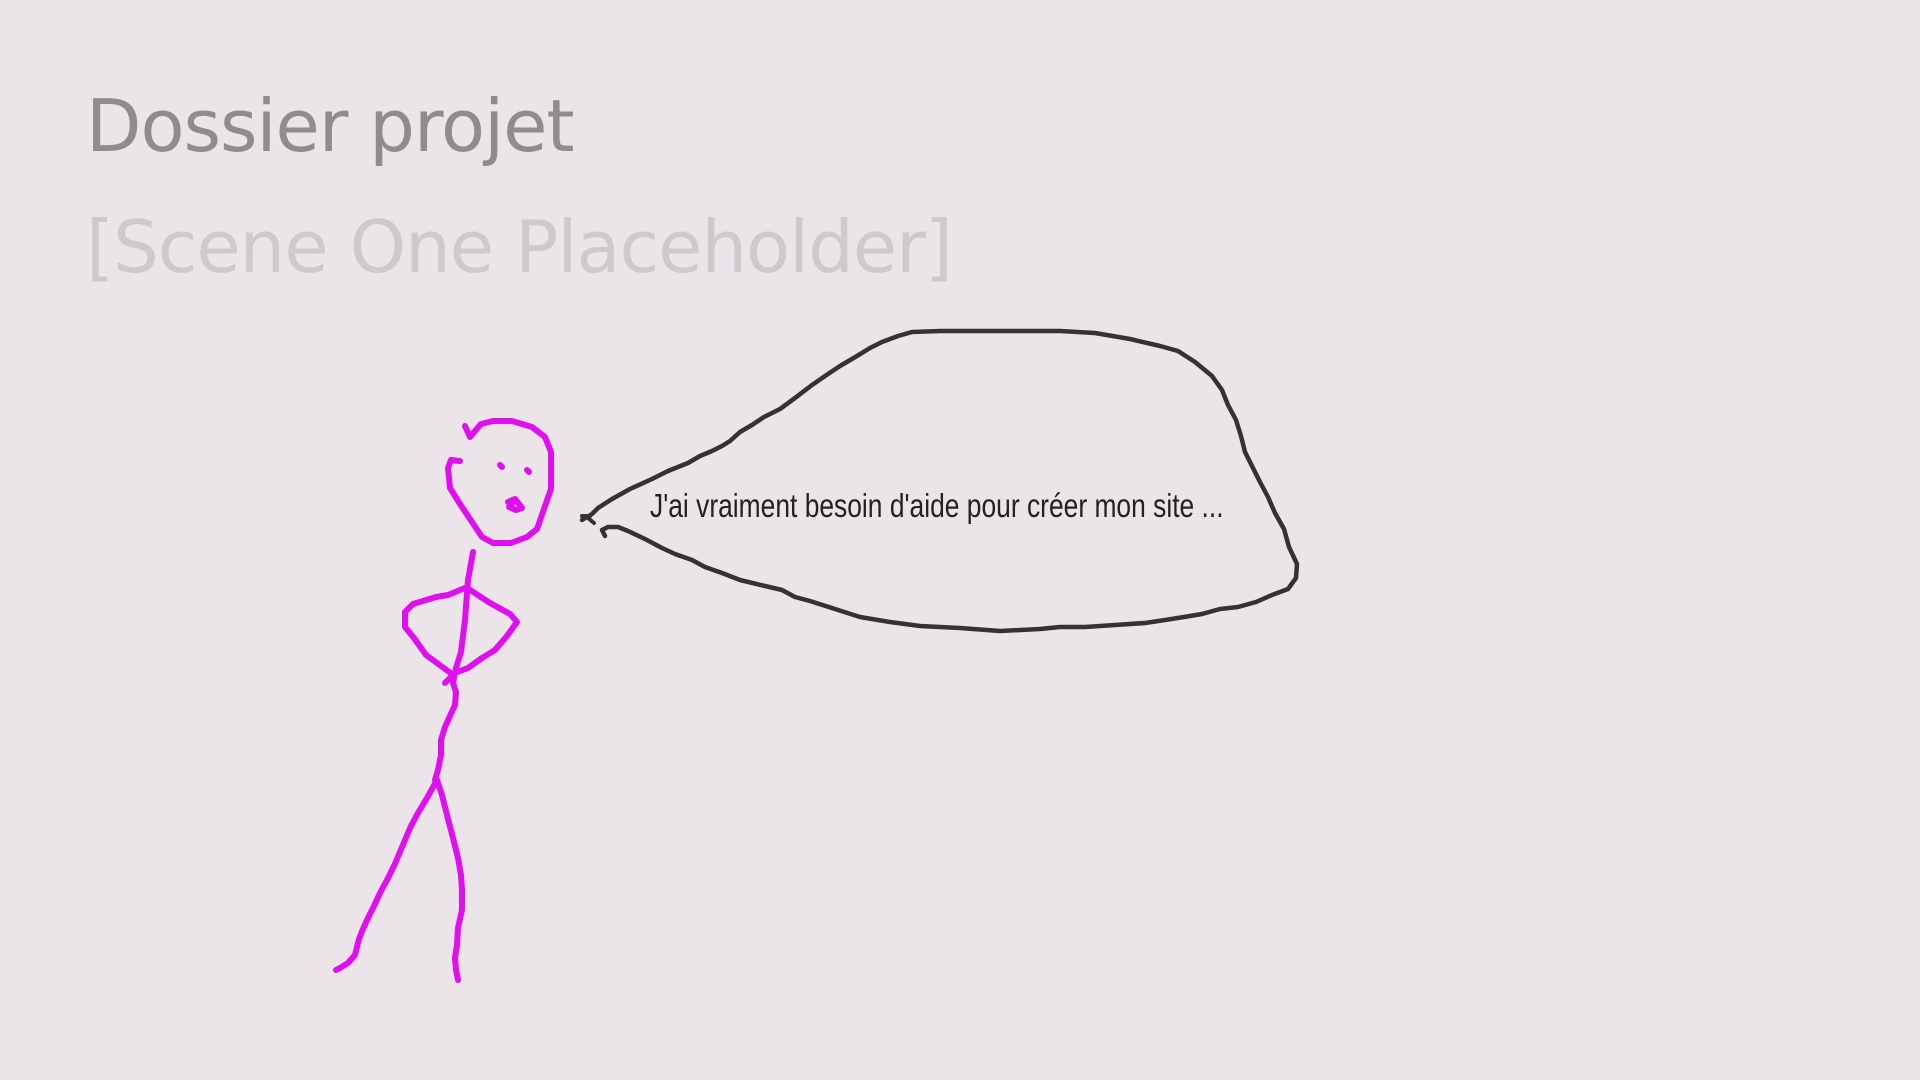 This screenshot has width=1920, height=1080. I want to click on stick-figure, so click(443, 700).